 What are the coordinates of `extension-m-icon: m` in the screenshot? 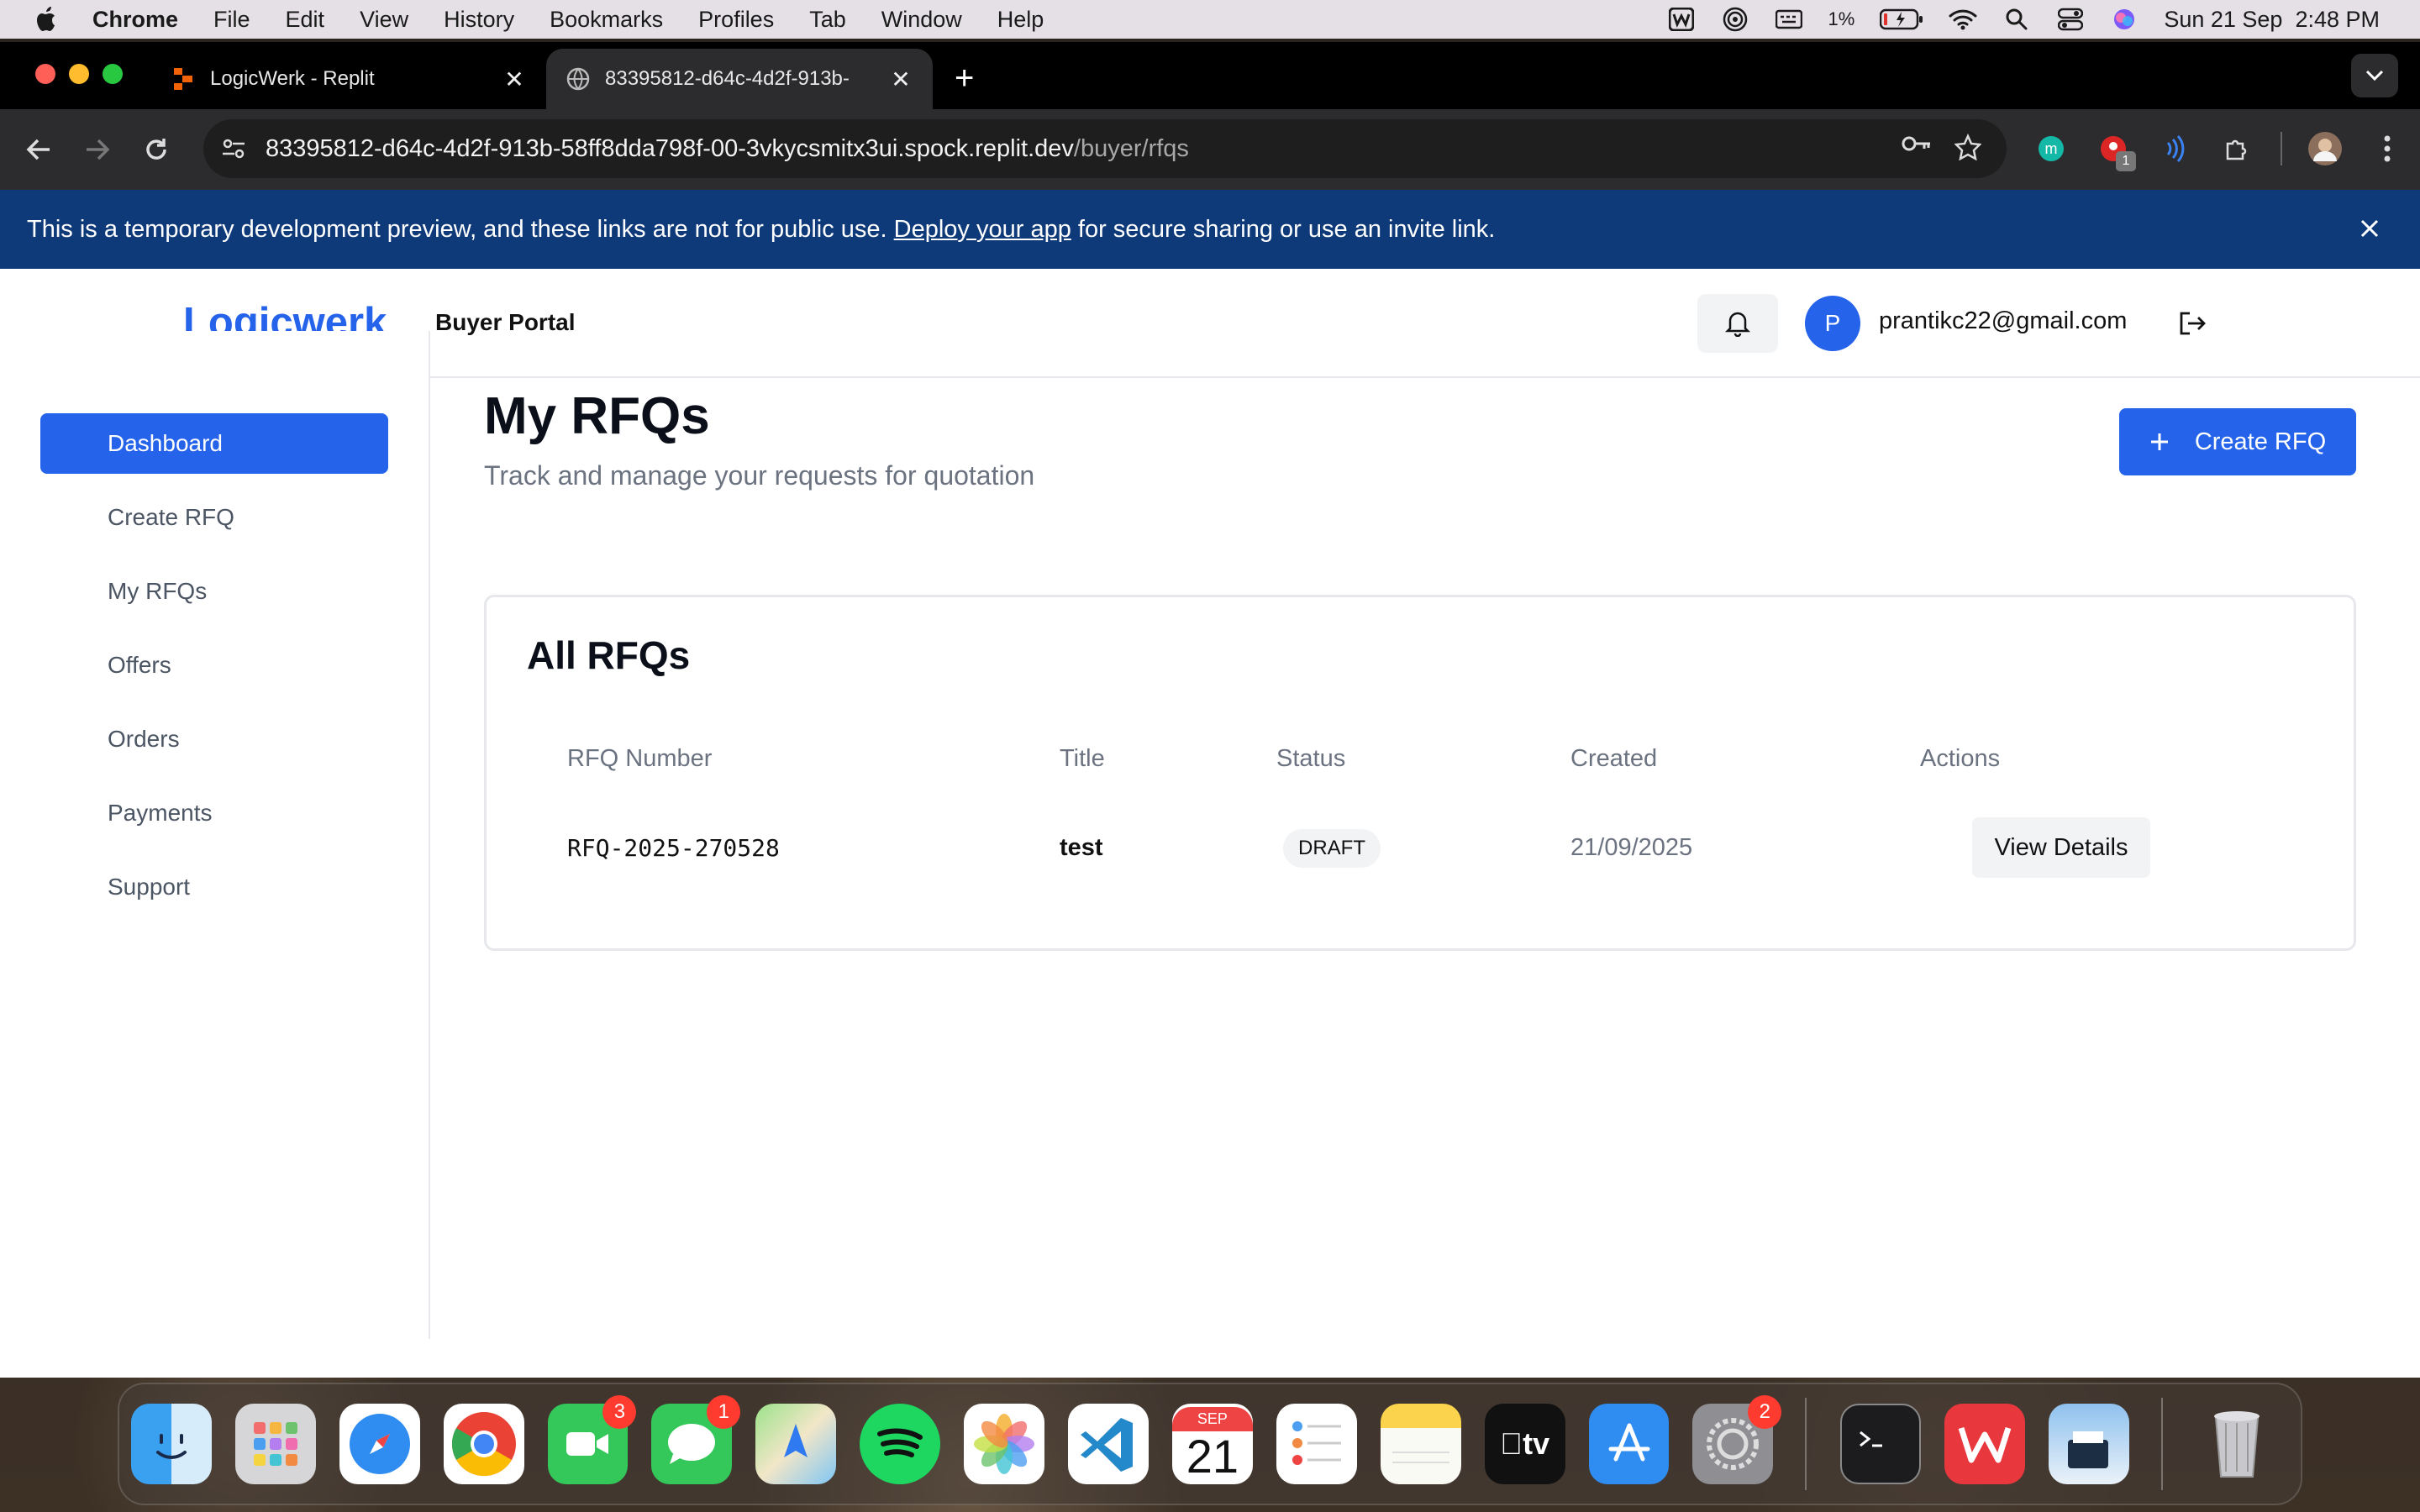 It's located at (2051, 148).